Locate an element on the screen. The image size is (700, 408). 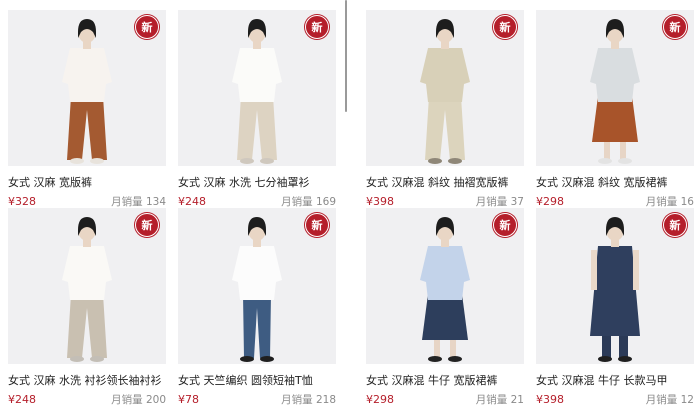
product-card: 新 女式 汉麻 水洗 七分袖罩衫 ¥248 月销量 169 is located at coordinates (257, 109).